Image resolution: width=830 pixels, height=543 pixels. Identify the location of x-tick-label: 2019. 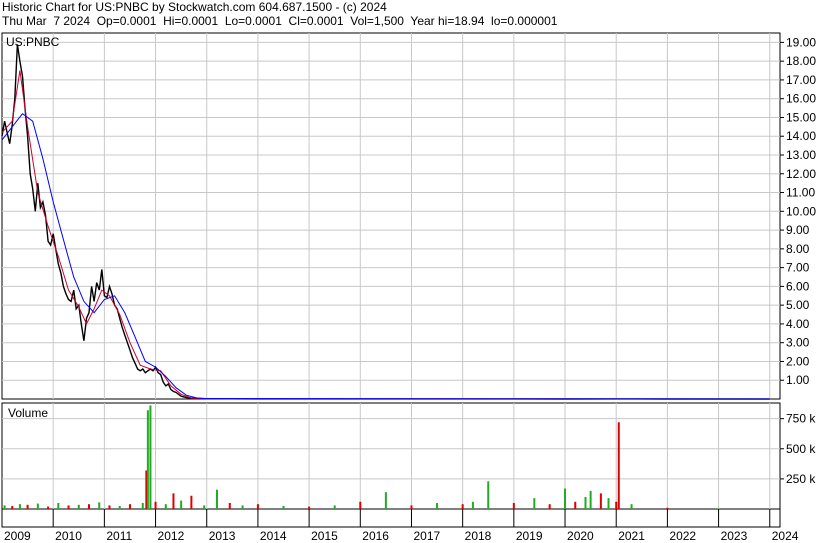
(529, 536).